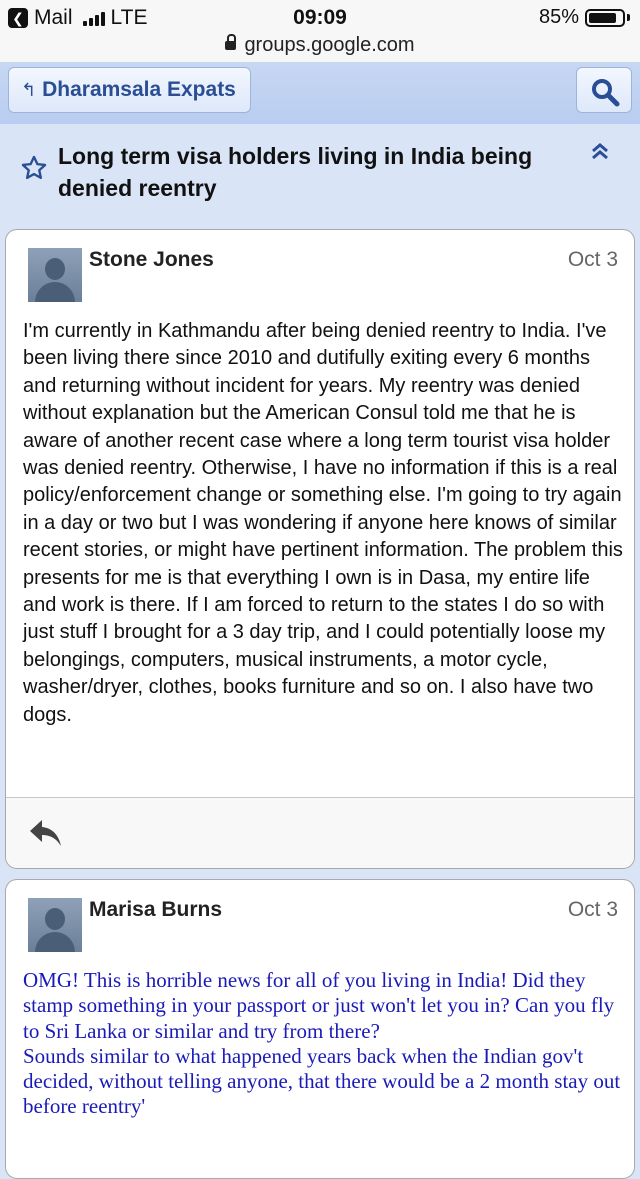  Describe the element at coordinates (329, 45) in the screenshot. I see `url-text: groups.google.com` at that location.